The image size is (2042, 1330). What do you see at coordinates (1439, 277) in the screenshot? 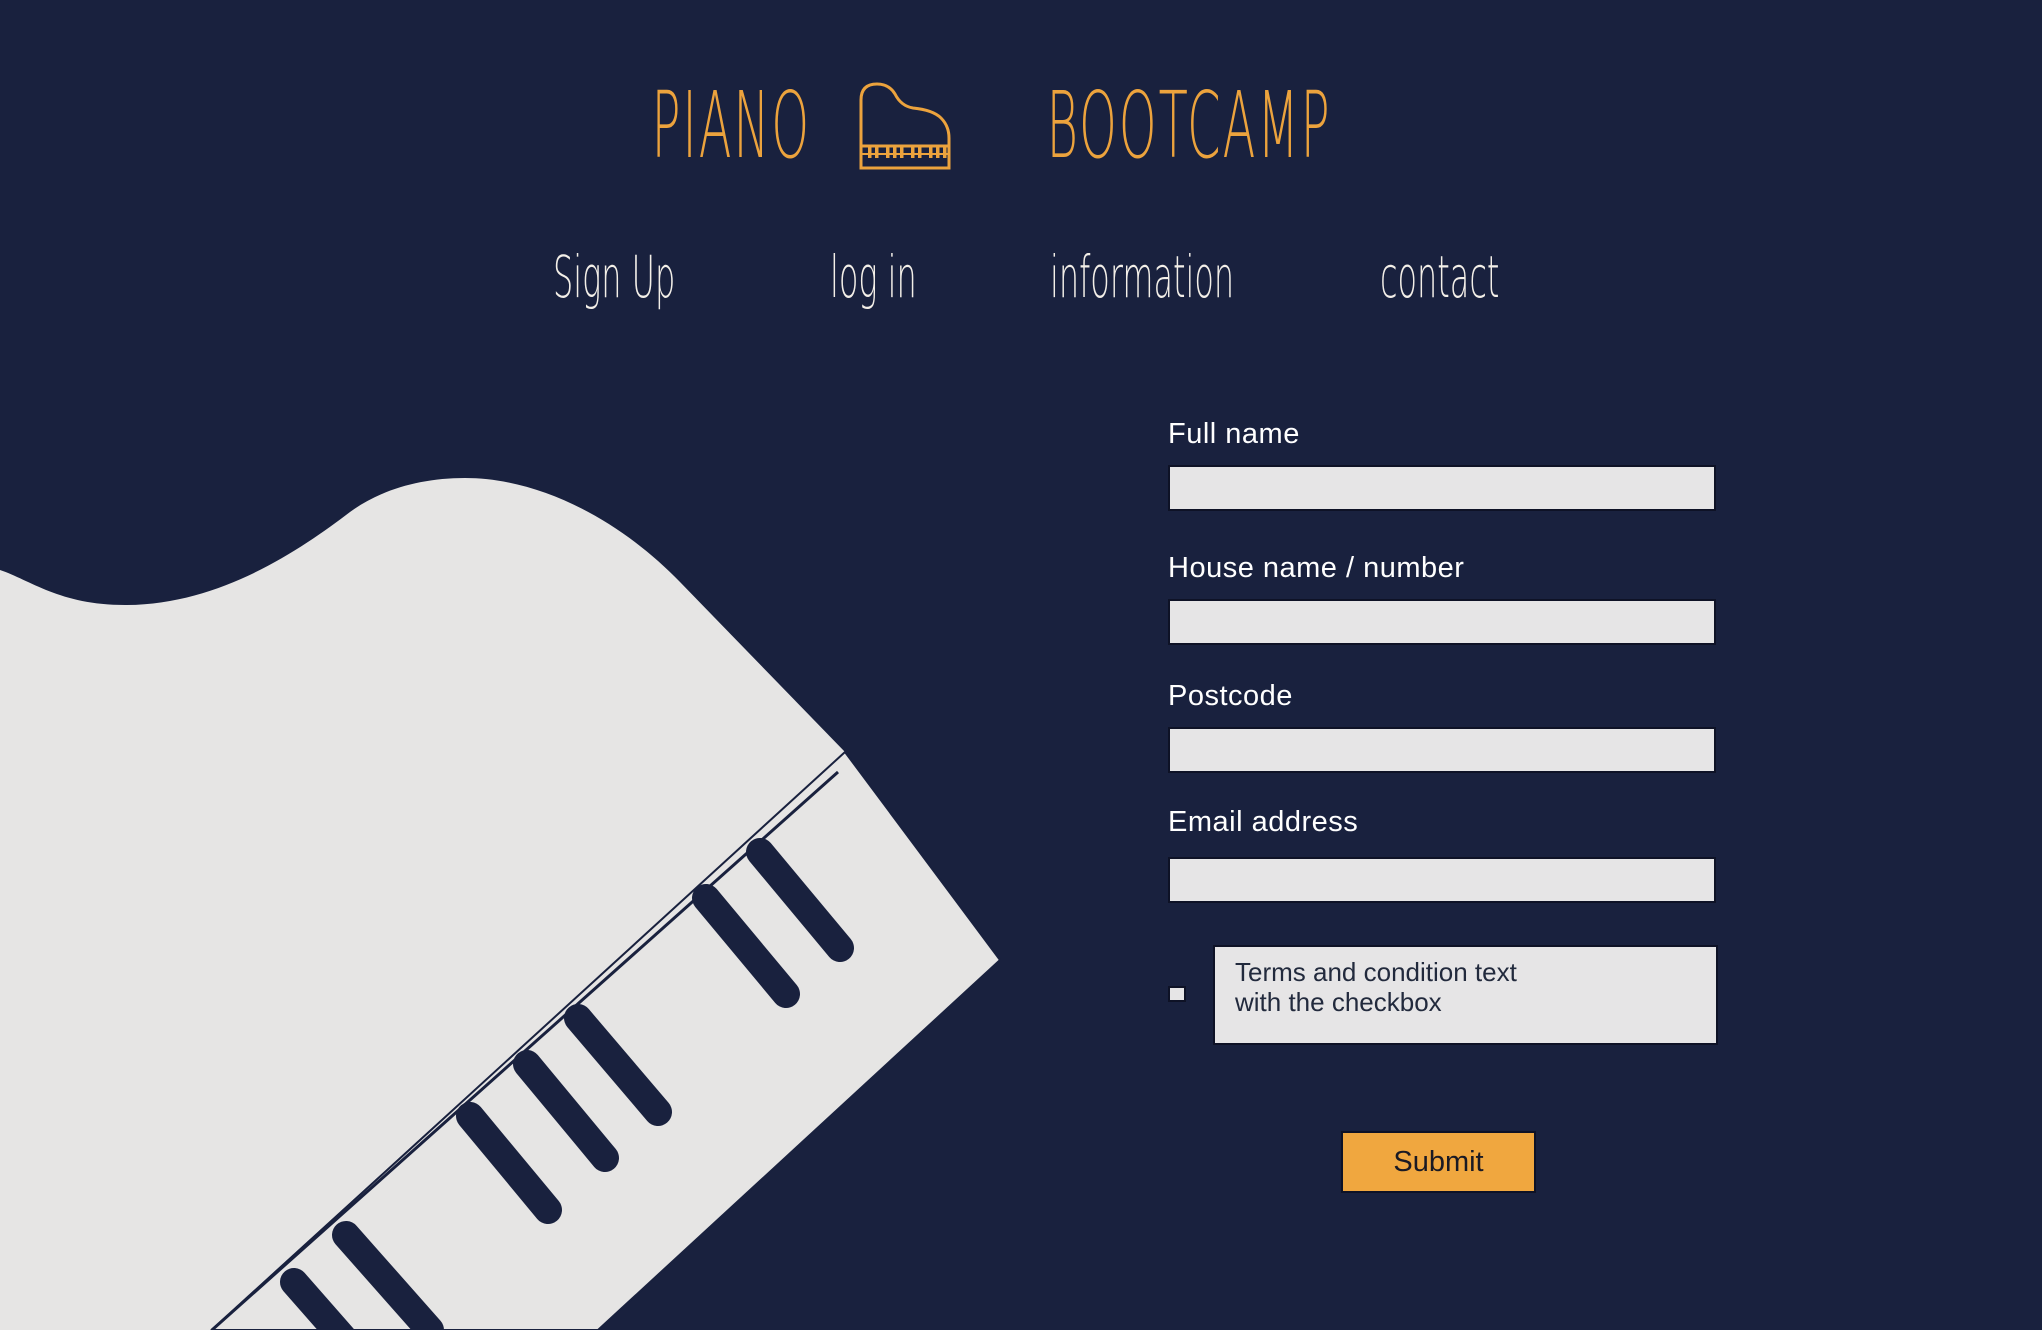
I see `nav-contact: contact` at bounding box center [1439, 277].